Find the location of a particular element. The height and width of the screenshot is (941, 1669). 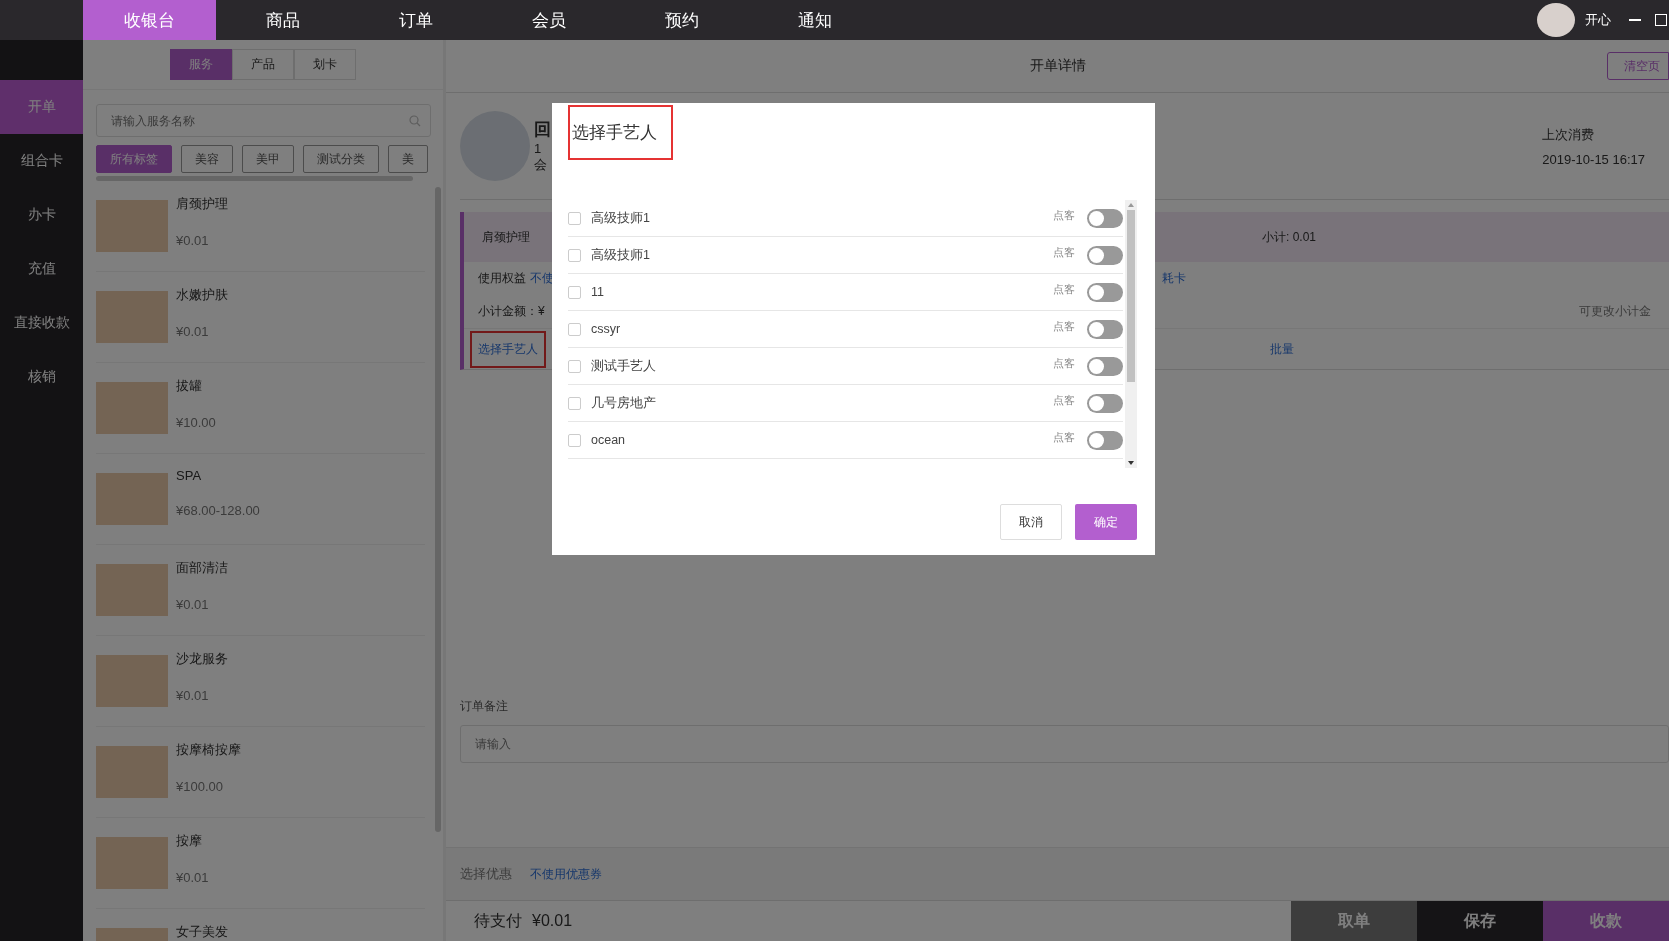

service-name: 按摩椅按摩 is located at coordinates (208, 750).